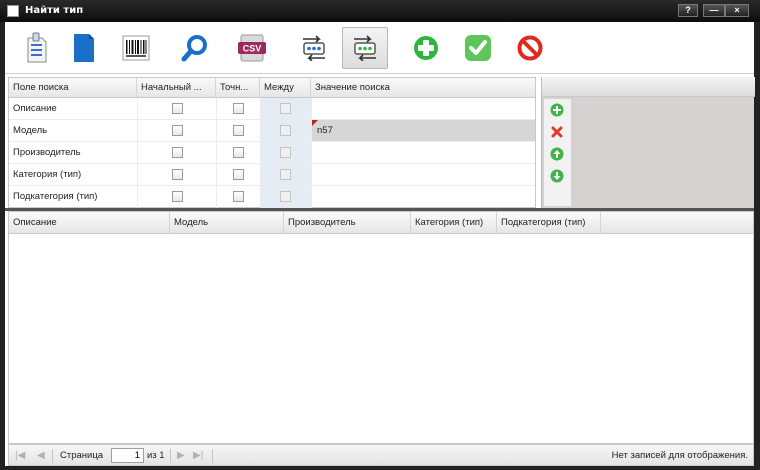  What do you see at coordinates (380, 468) in the screenshot?
I see `window-border-bottom` at bounding box center [380, 468].